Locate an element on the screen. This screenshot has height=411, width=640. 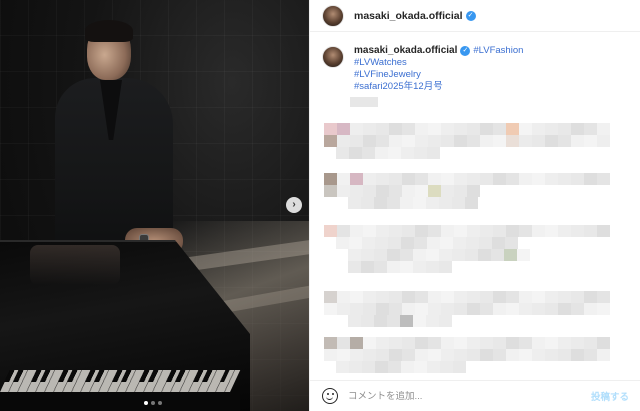
comment-composer: 投稿する is located at coordinates (475, 395).